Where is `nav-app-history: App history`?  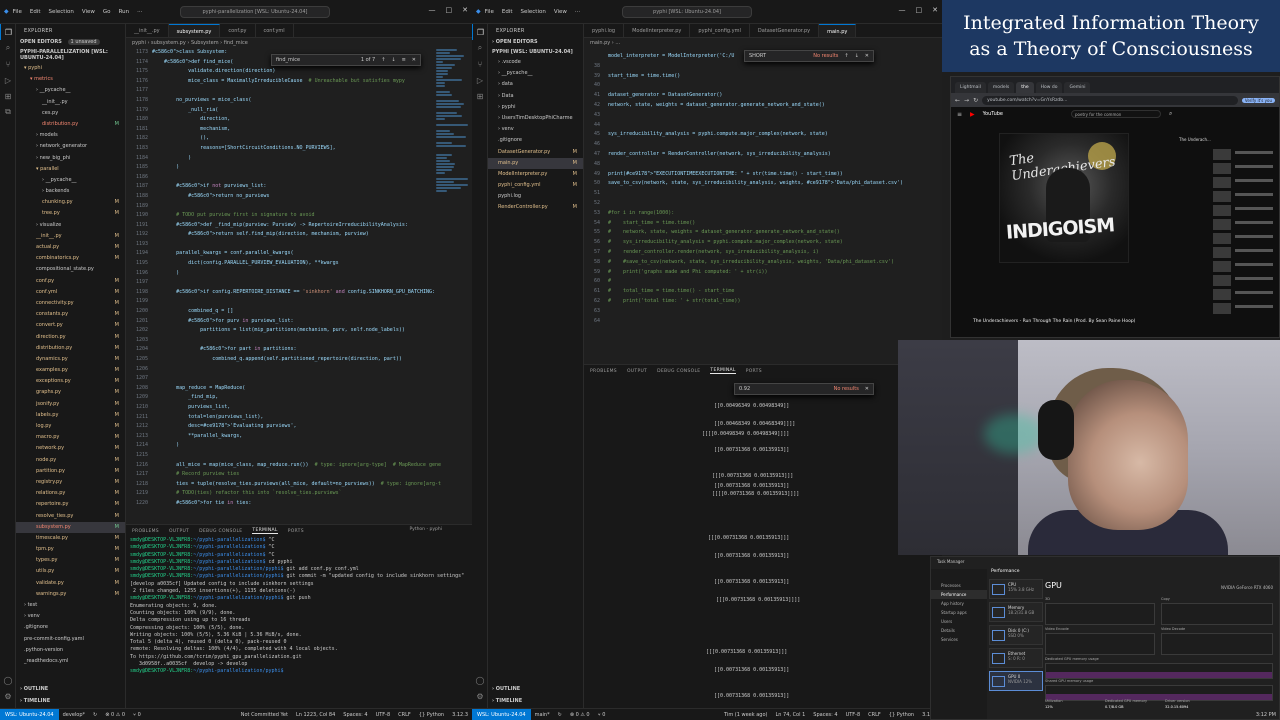 nav-app-history: App history is located at coordinates (959, 603).